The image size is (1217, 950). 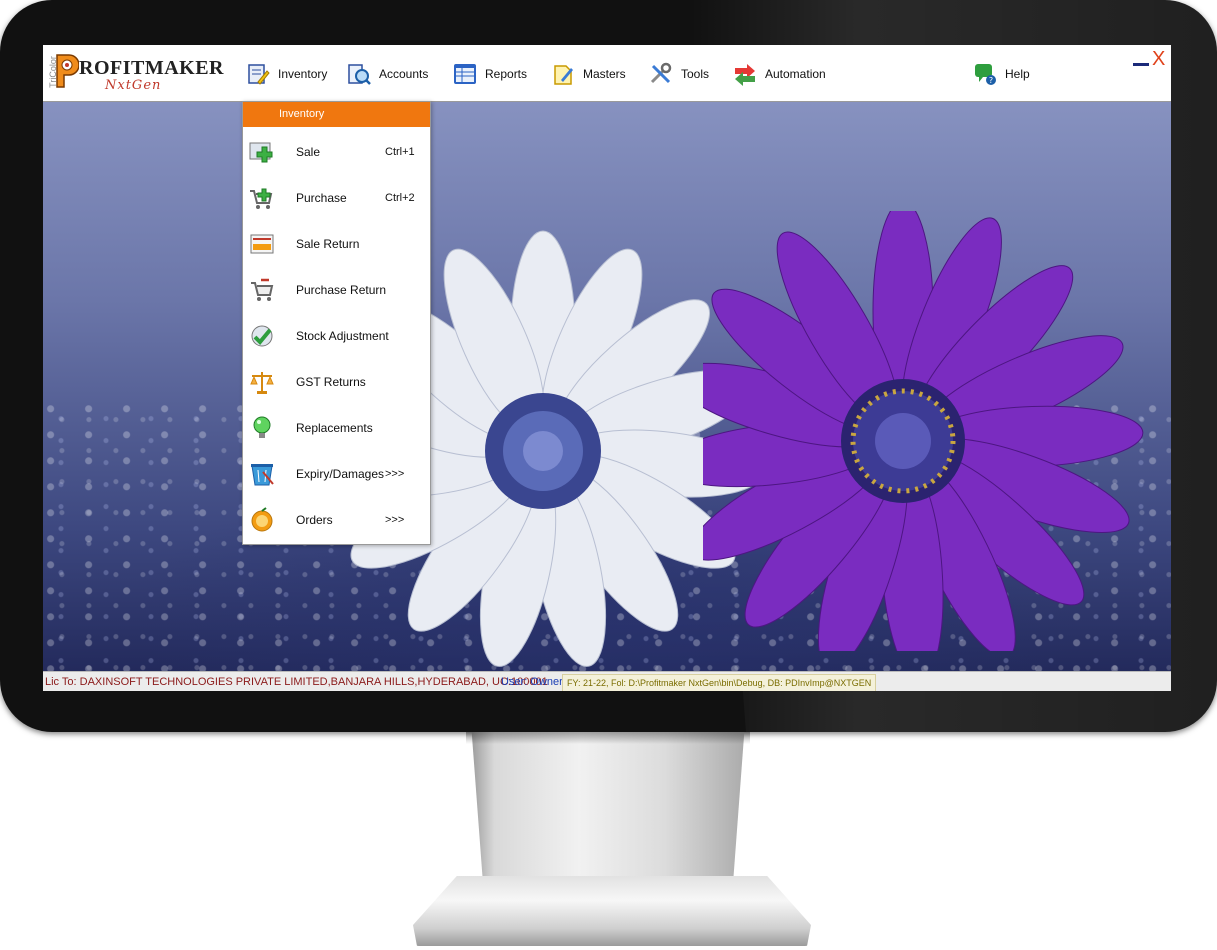 What do you see at coordinates (506, 74) in the screenshot?
I see `nav-reports-label: Reports` at bounding box center [506, 74].